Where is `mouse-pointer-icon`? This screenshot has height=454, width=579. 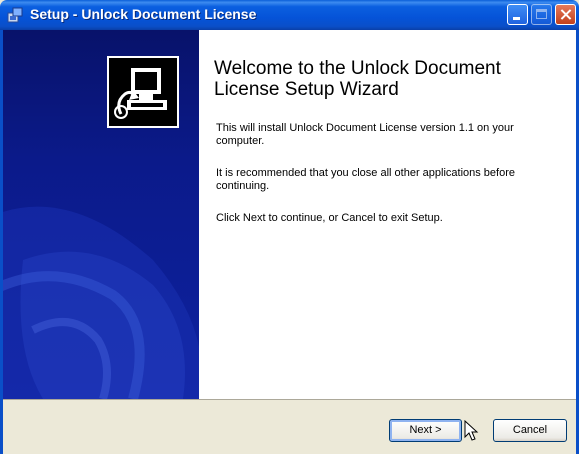
mouse-pointer-icon is located at coordinates (471, 430).